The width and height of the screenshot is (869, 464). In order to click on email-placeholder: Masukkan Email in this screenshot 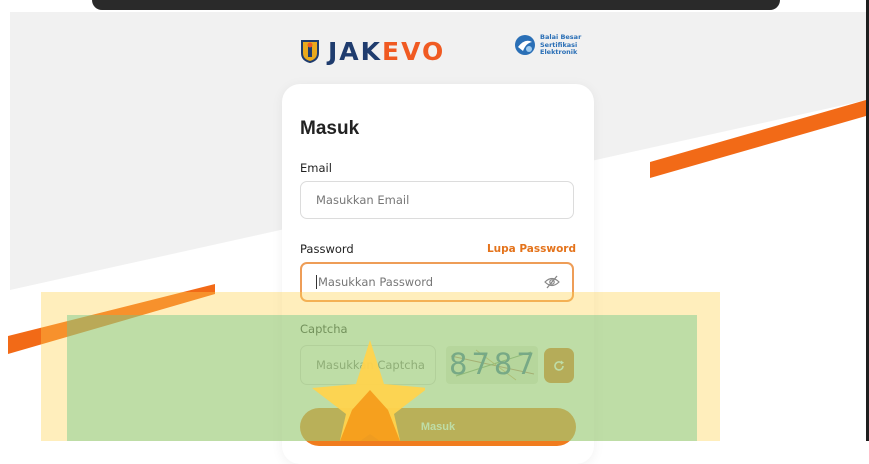, I will do `click(363, 200)`.